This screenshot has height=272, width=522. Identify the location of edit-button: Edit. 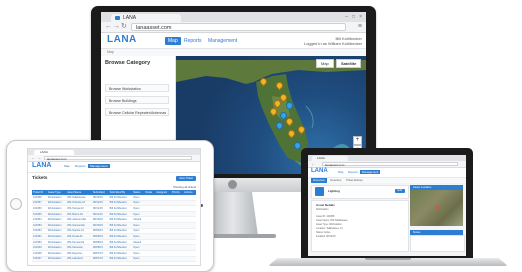
(399, 191).